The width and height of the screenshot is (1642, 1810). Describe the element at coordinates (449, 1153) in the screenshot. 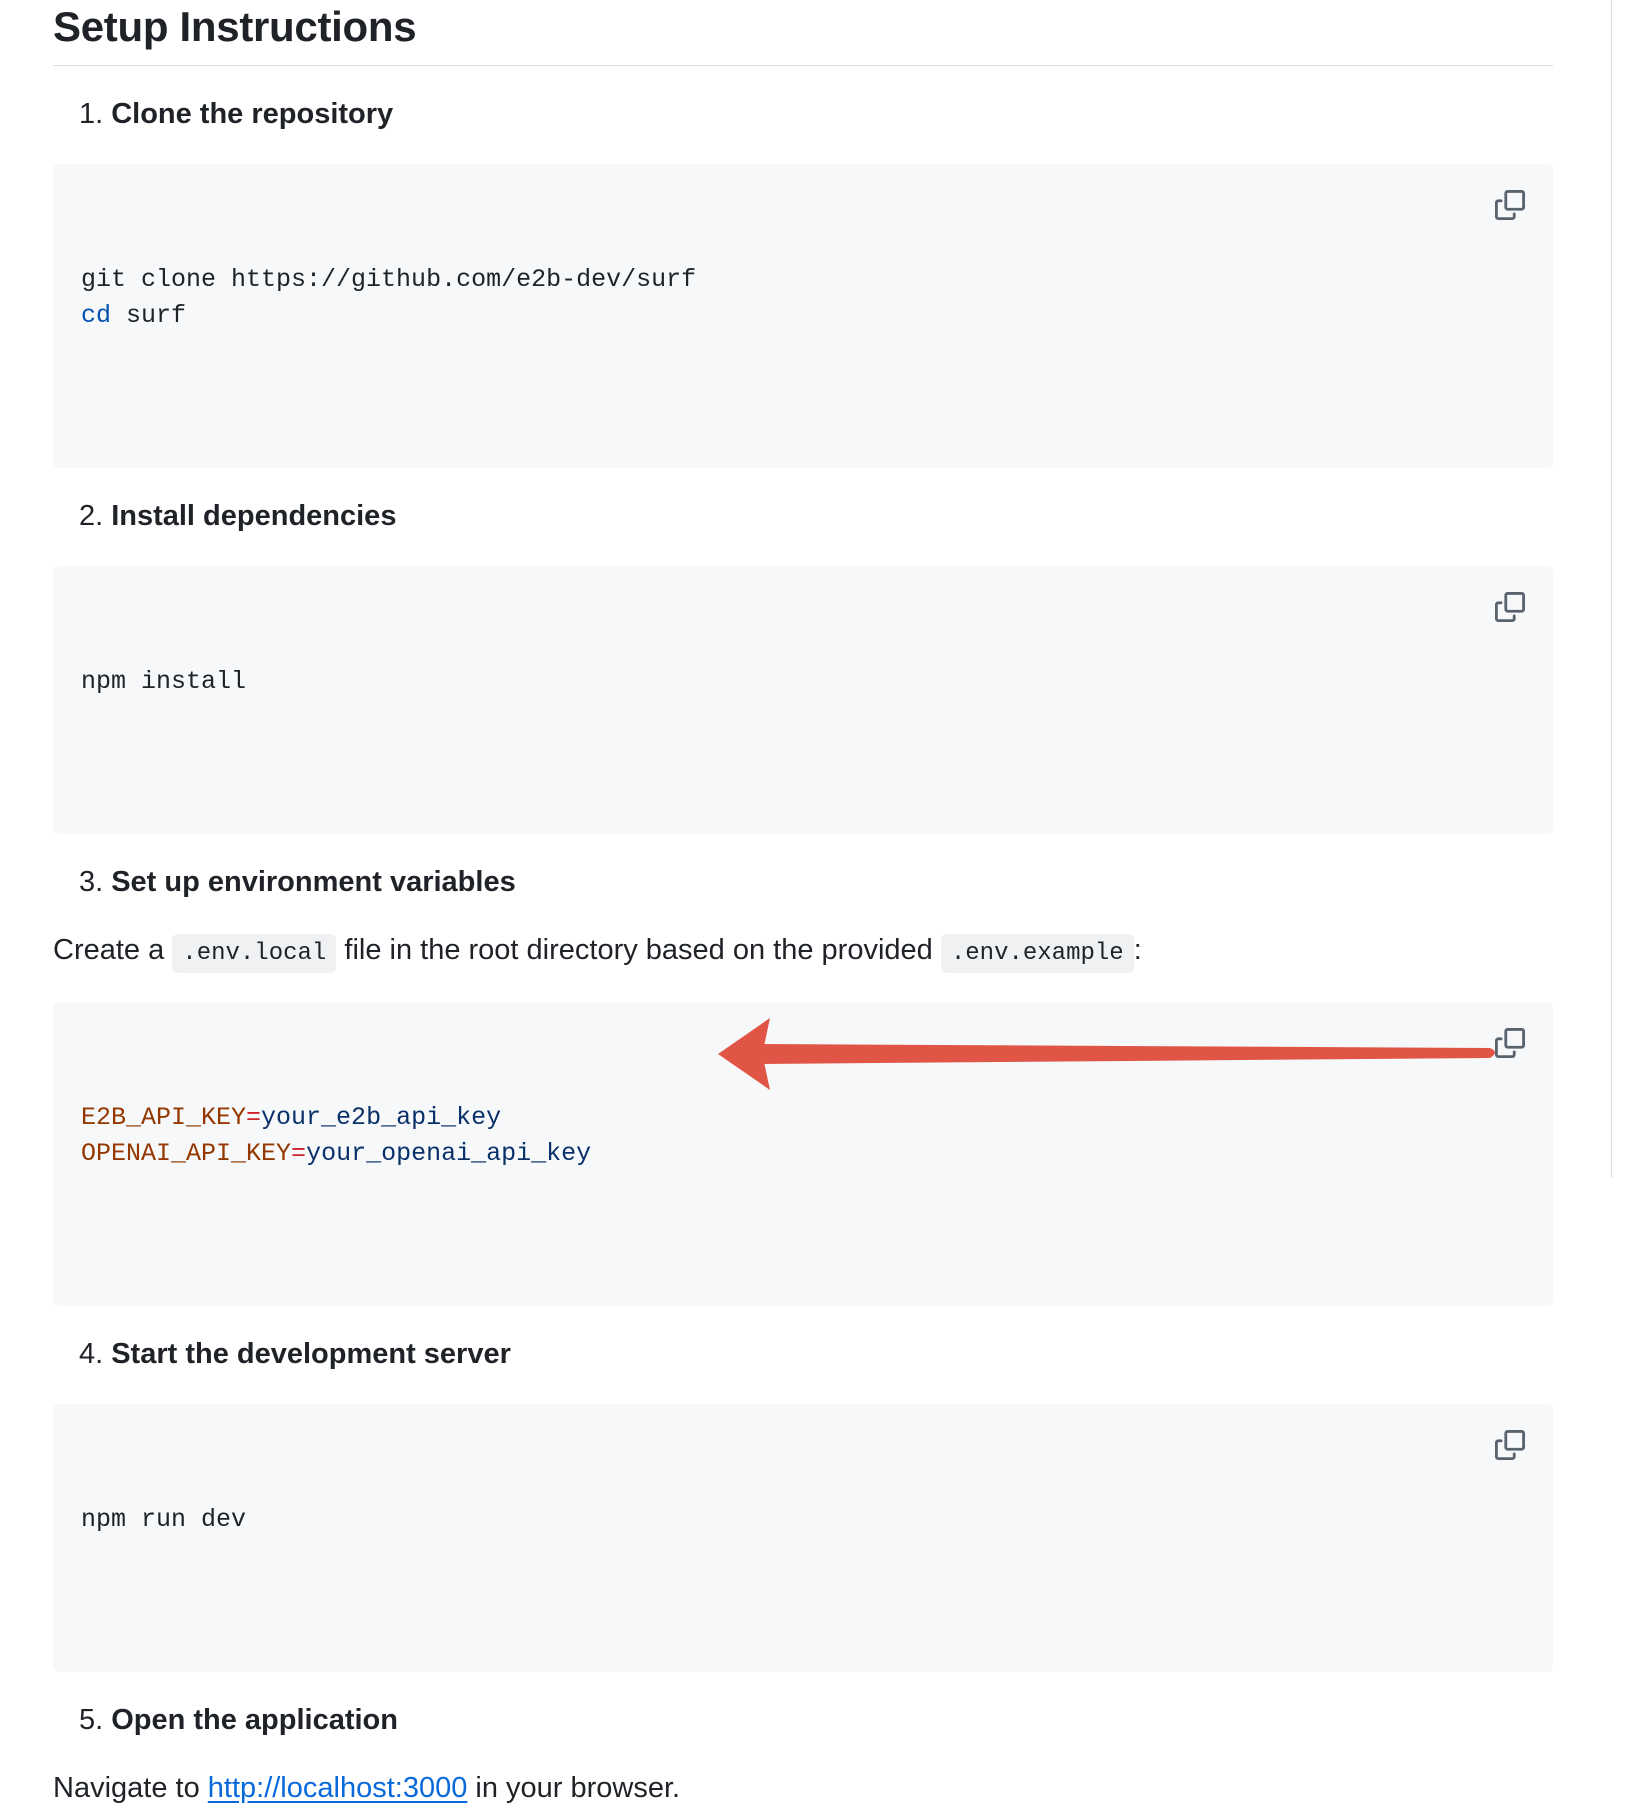

I see `env-value: your_openai_api_key` at that location.